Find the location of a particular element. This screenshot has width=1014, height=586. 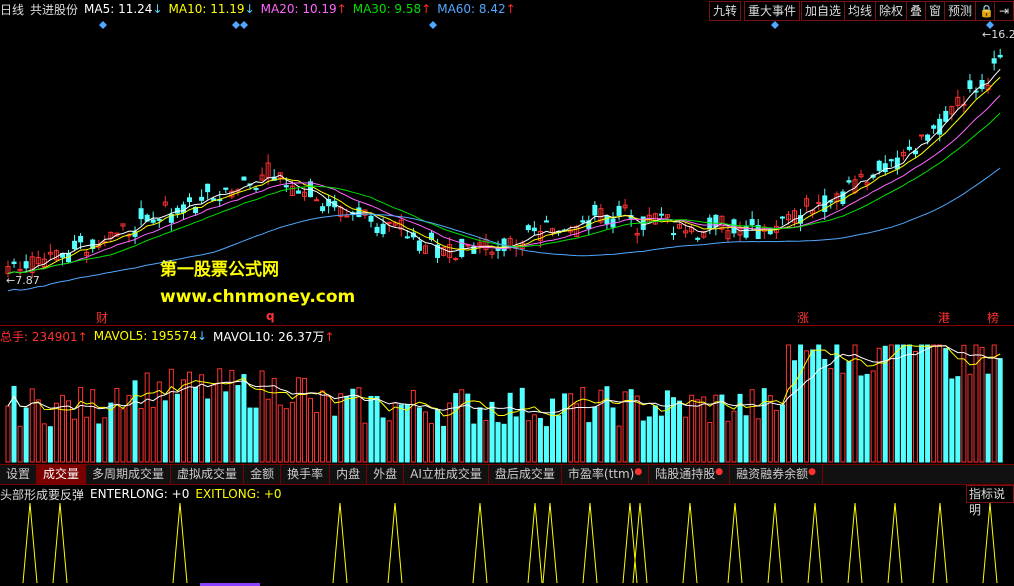

event-marker-rise: 涨 is located at coordinates (803, 317).